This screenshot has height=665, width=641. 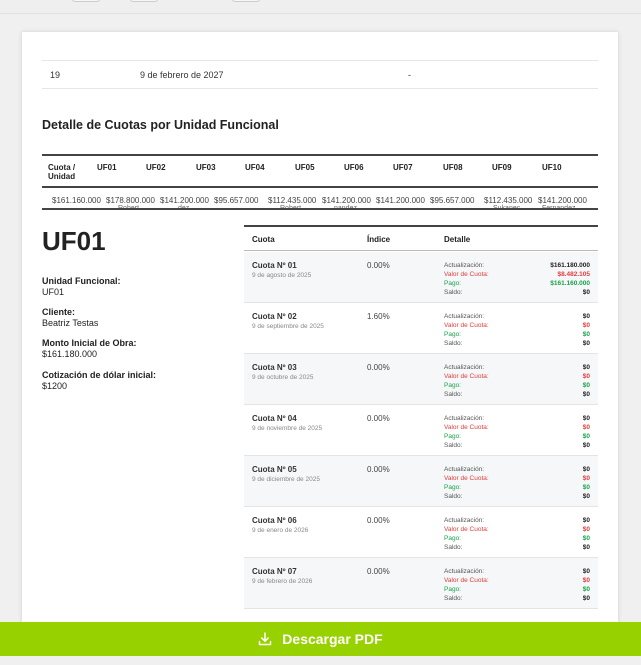 I want to click on download-label: Descargar PDF, so click(x=332, y=639).